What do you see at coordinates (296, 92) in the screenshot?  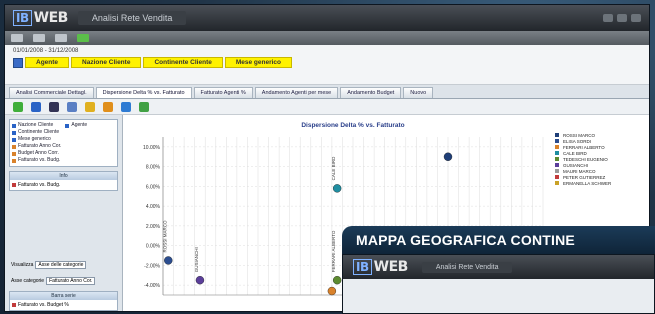 I see `tab-andamento-agenti: Andamento Agenti per mese` at bounding box center [296, 92].